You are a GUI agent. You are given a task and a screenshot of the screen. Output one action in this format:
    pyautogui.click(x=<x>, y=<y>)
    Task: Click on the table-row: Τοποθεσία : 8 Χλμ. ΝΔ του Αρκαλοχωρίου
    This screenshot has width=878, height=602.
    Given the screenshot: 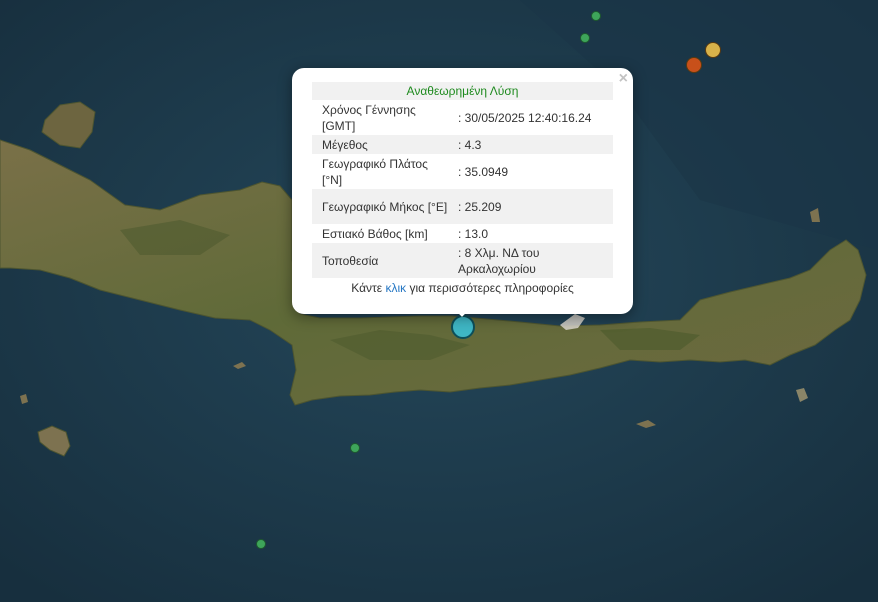 What is the action you would take?
    pyautogui.click(x=462, y=260)
    